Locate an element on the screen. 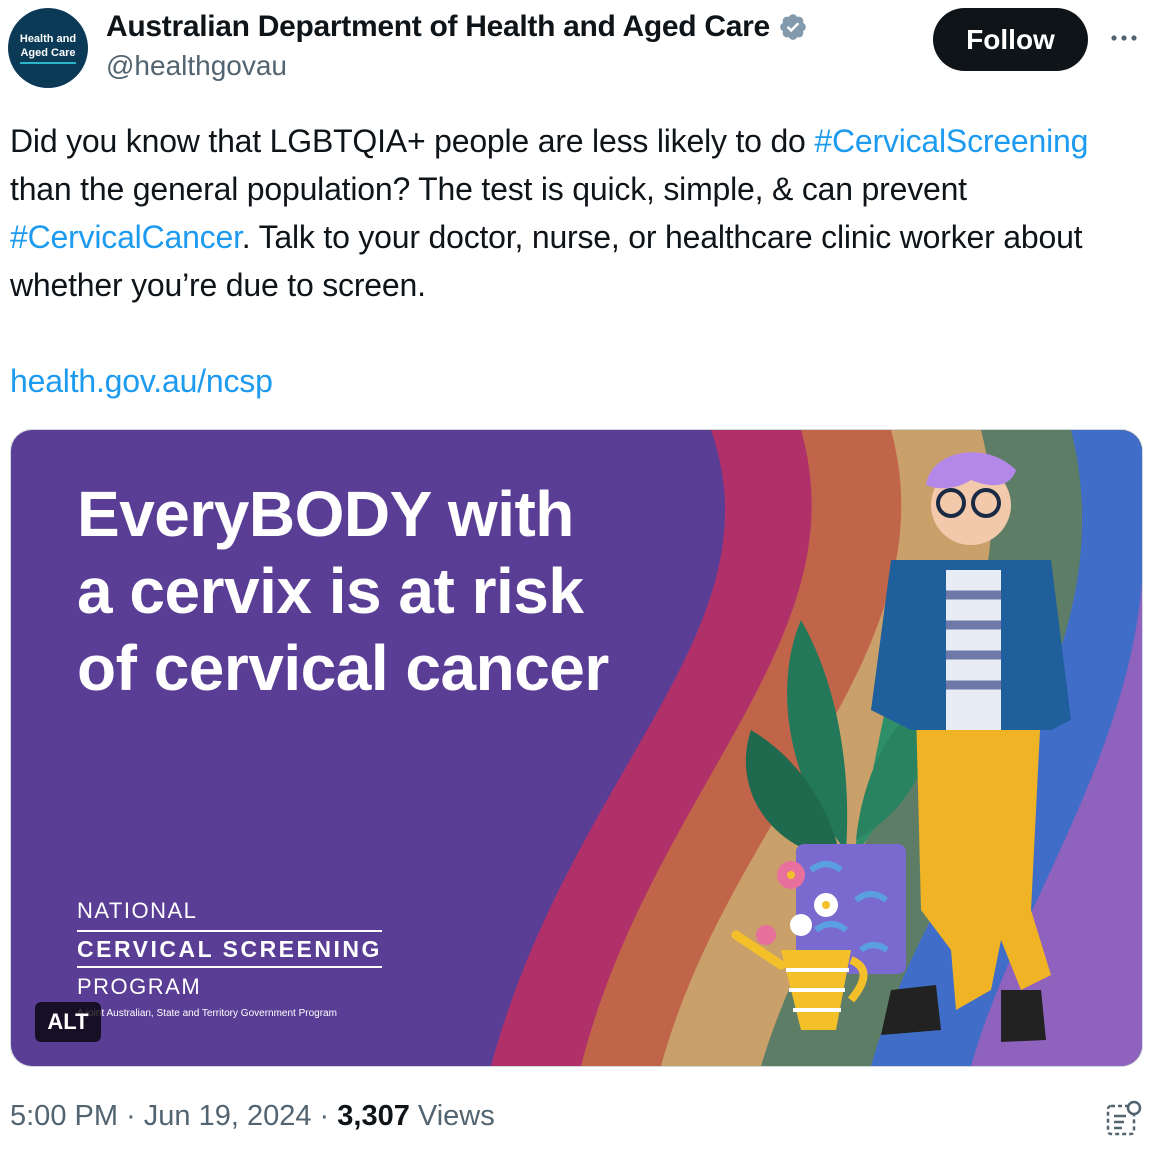 This screenshot has height=1152, width=1158. headline-line-1: EveryBODY with is located at coordinates (325, 514).